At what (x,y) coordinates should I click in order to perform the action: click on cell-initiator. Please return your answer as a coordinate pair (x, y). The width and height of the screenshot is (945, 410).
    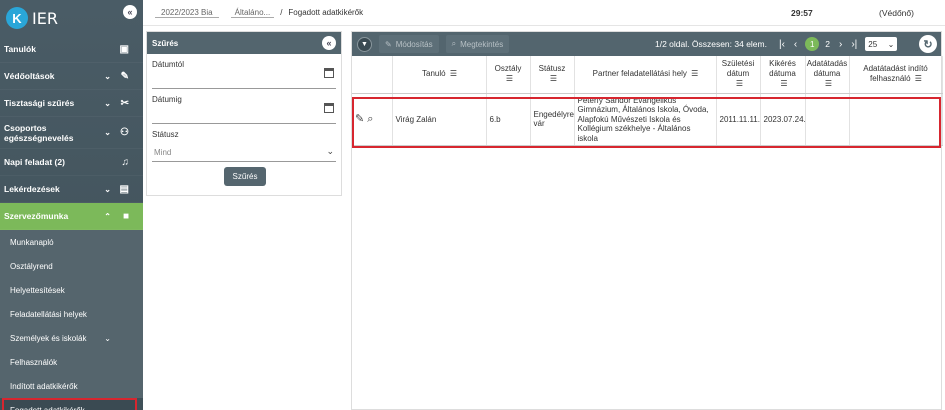
    Looking at the image, I should click on (896, 119).